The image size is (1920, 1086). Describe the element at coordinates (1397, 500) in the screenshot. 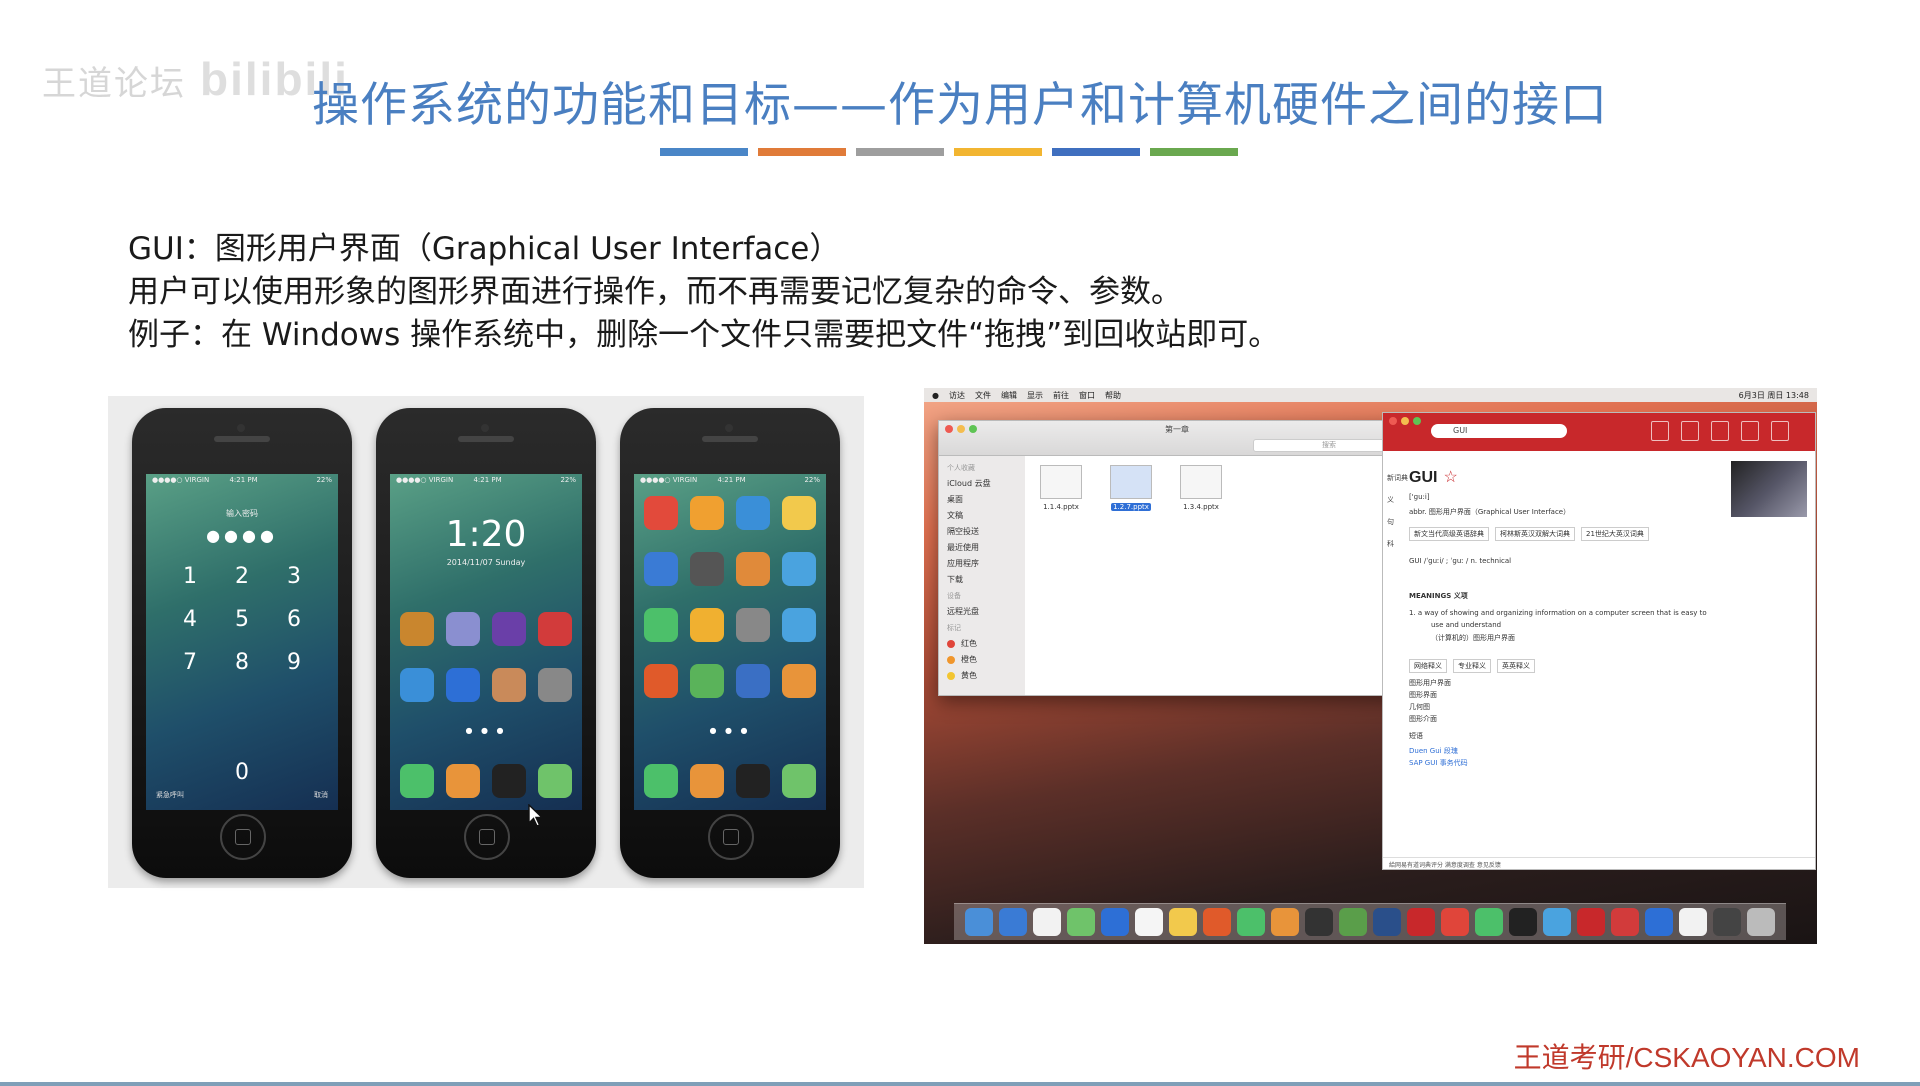

I see `dict-side-item: 义` at that location.